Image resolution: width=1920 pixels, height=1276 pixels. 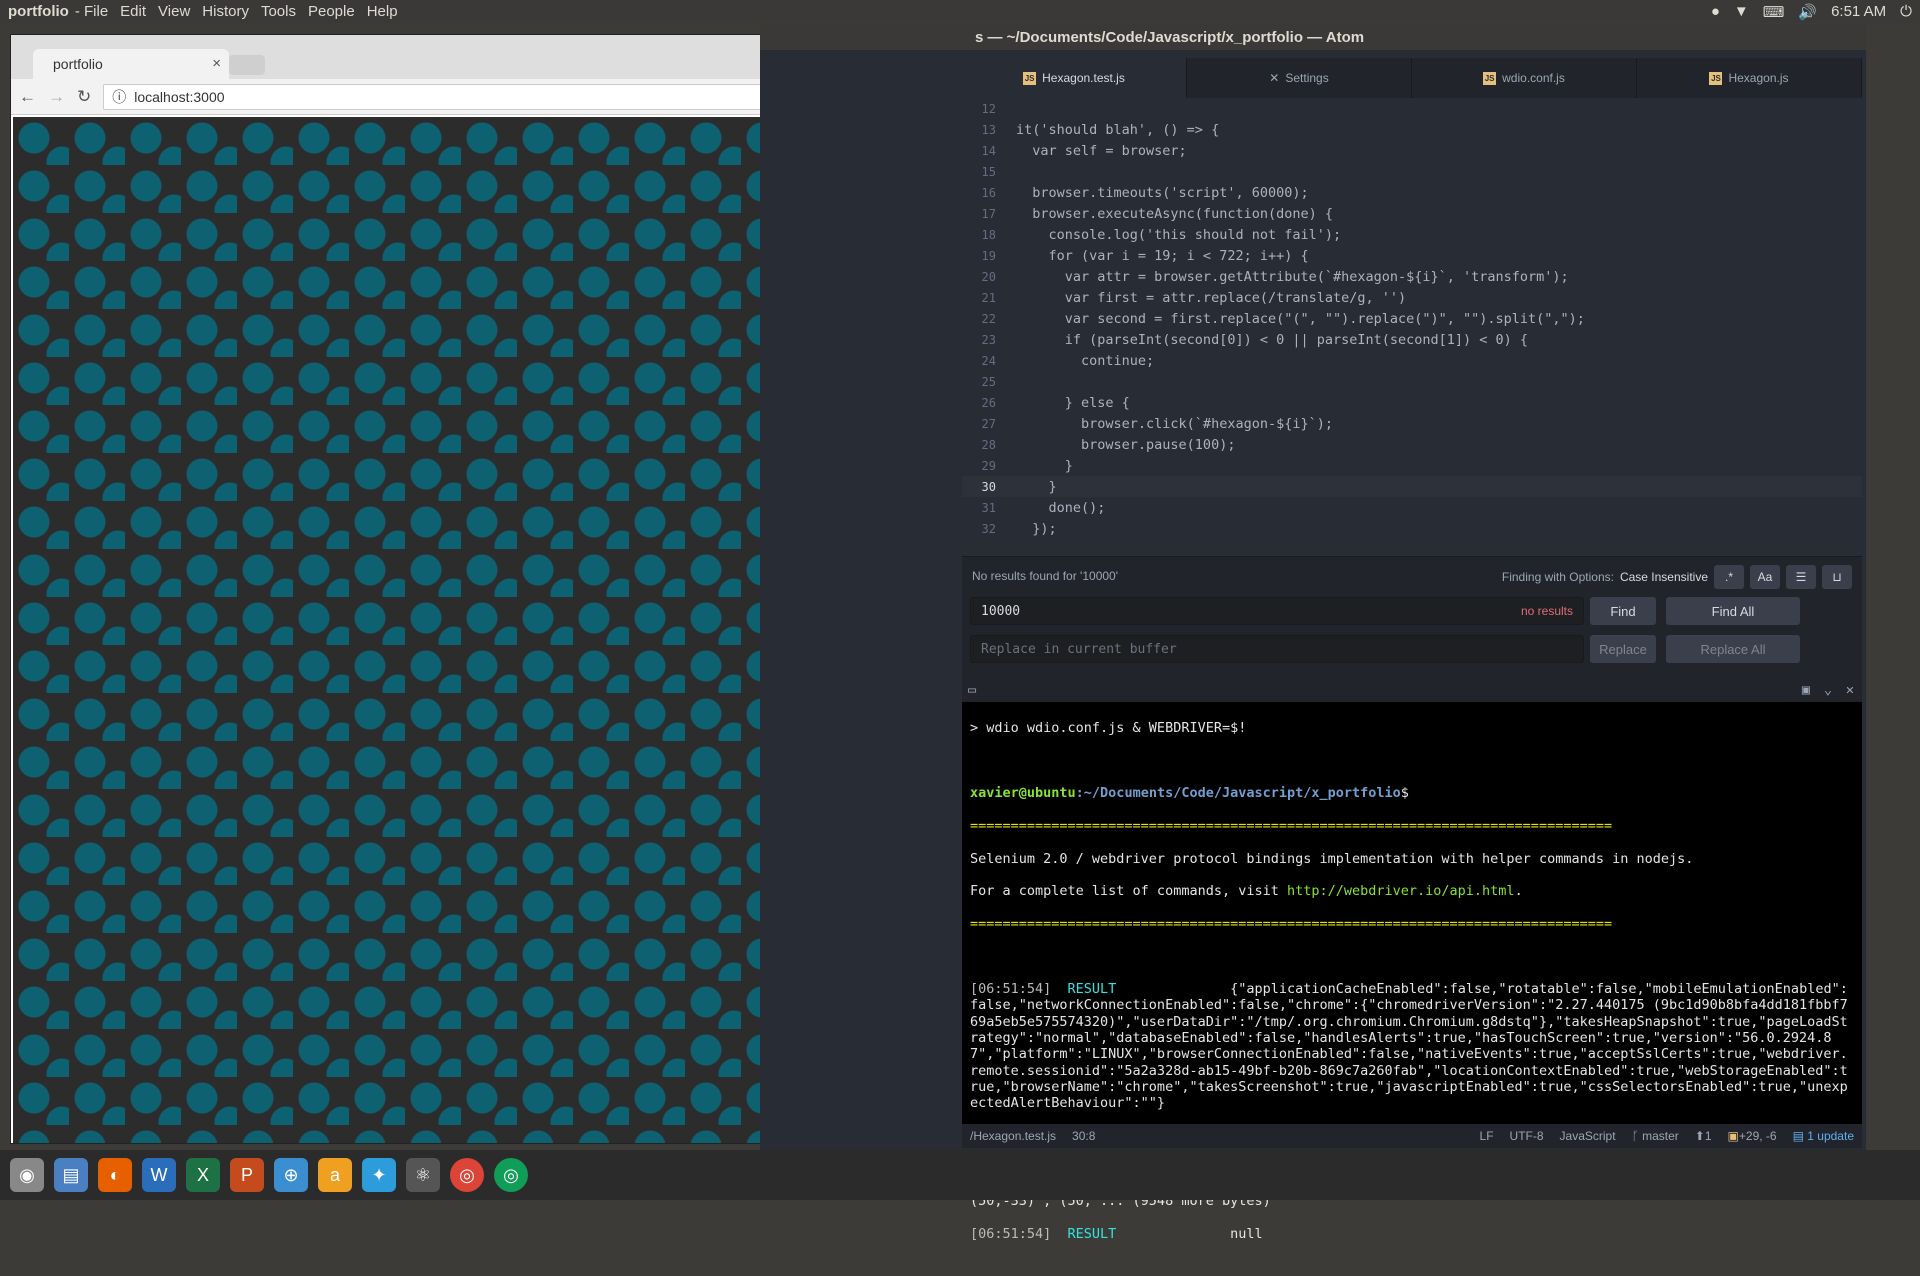 I want to click on wifi-icon: ▼, so click(x=1741, y=11).